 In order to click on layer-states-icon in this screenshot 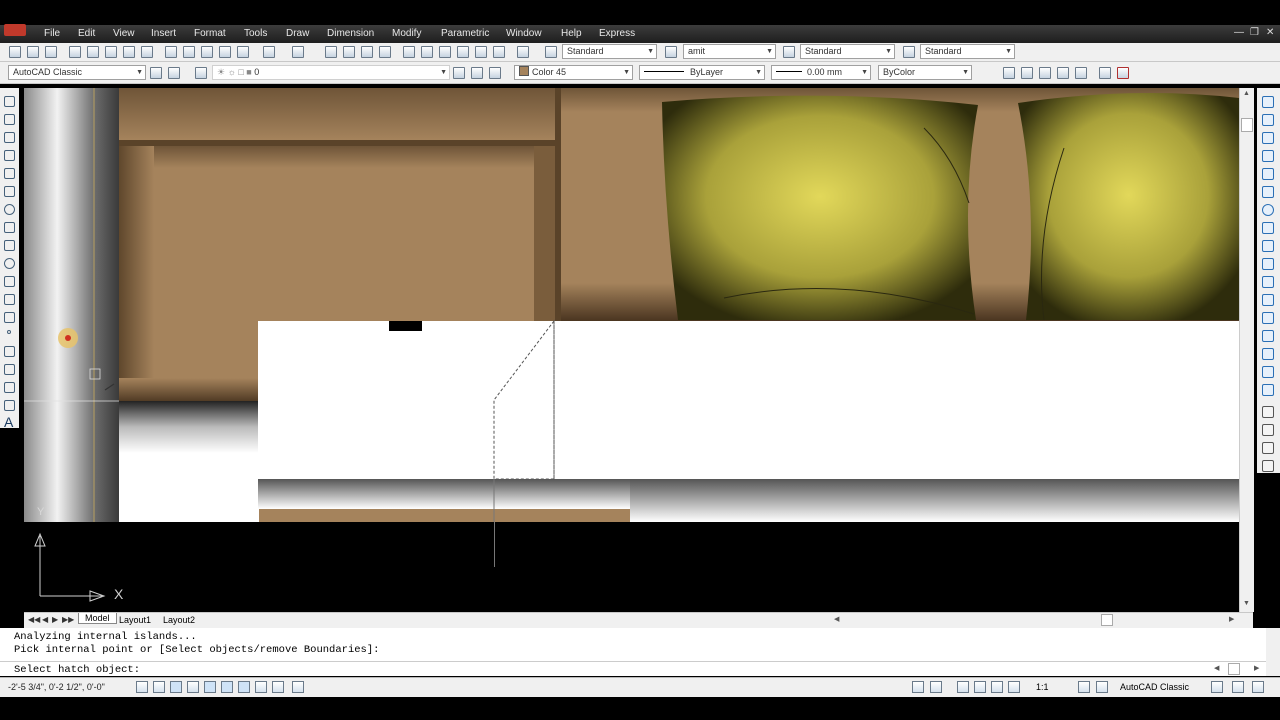, I will do `click(495, 73)`.